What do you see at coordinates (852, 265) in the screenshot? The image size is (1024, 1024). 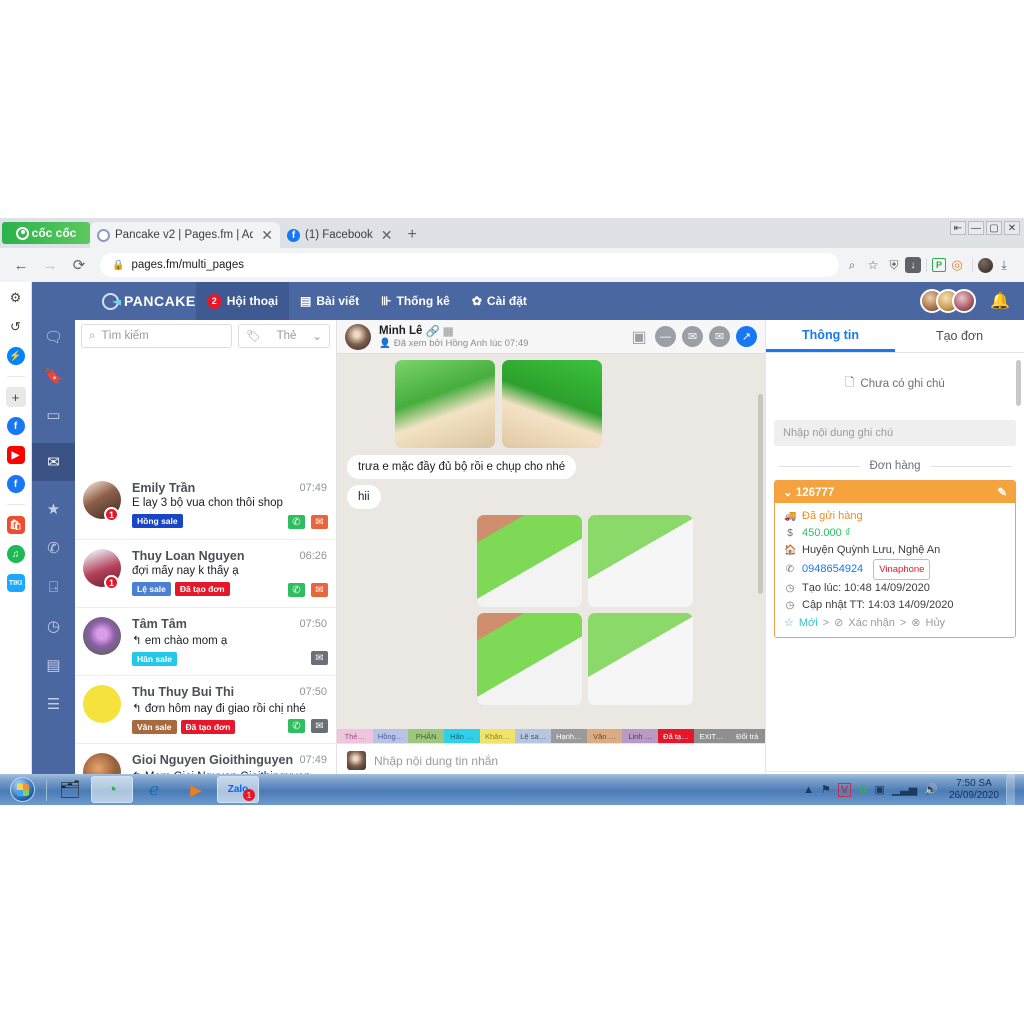 I see `zoom-icon: ⌕` at bounding box center [852, 265].